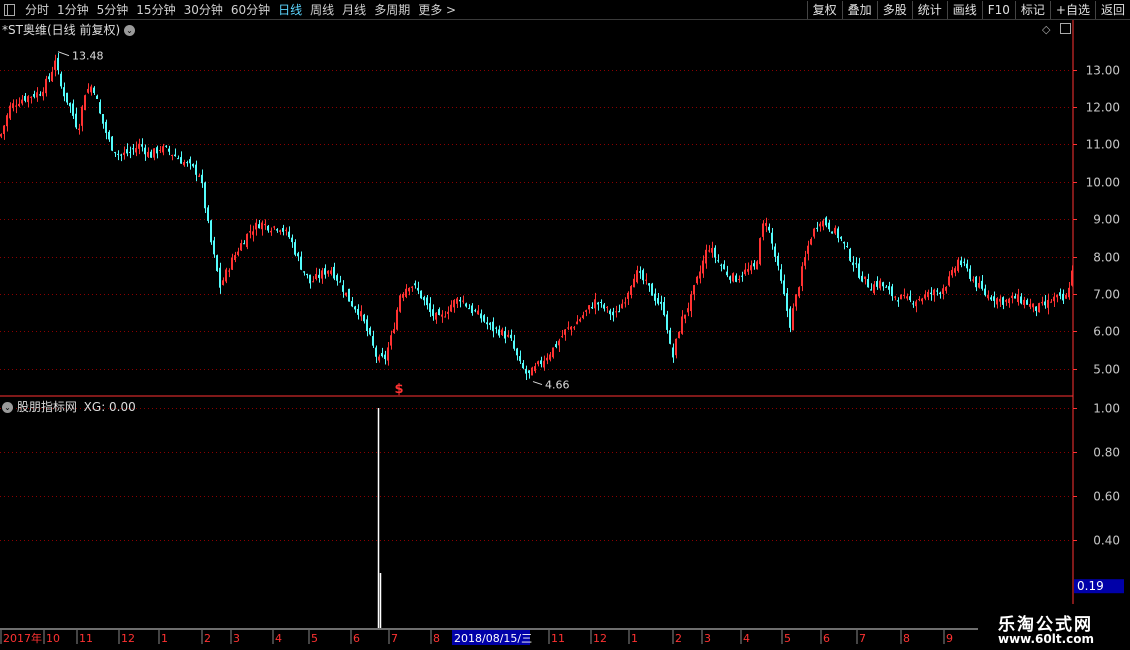  I want to click on period-tab-4: 30分钟, so click(203, 10).